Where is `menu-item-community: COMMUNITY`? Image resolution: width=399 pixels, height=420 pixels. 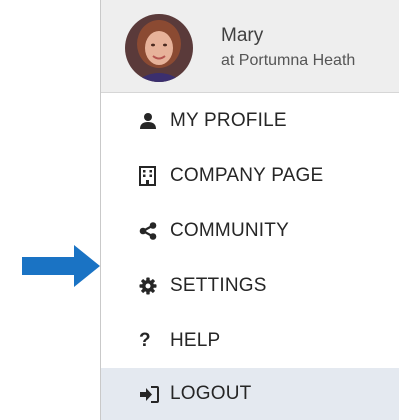 menu-item-community: COMMUNITY is located at coordinates (250, 230).